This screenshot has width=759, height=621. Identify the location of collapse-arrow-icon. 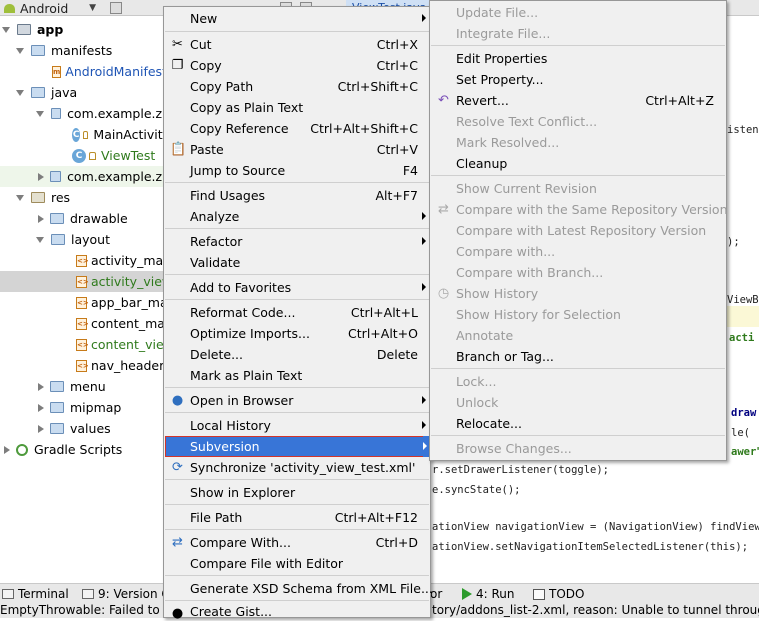
(41, 176).